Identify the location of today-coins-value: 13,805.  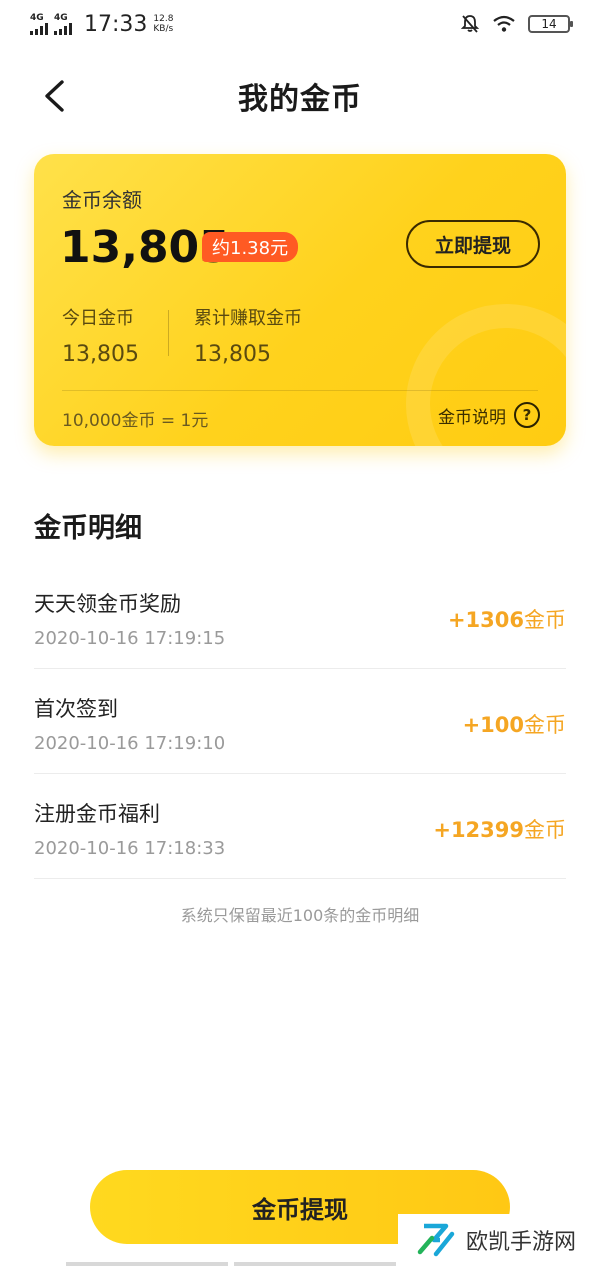
(100, 354).